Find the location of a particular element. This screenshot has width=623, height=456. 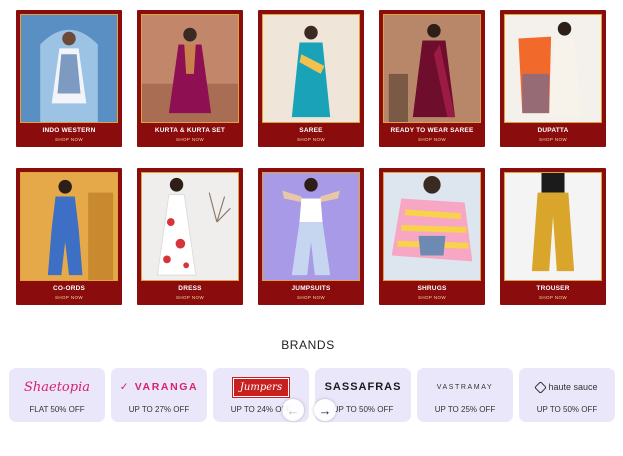

brand-card-varanga: ✓ VARANGA UP TO 27% OFF is located at coordinates (159, 395).